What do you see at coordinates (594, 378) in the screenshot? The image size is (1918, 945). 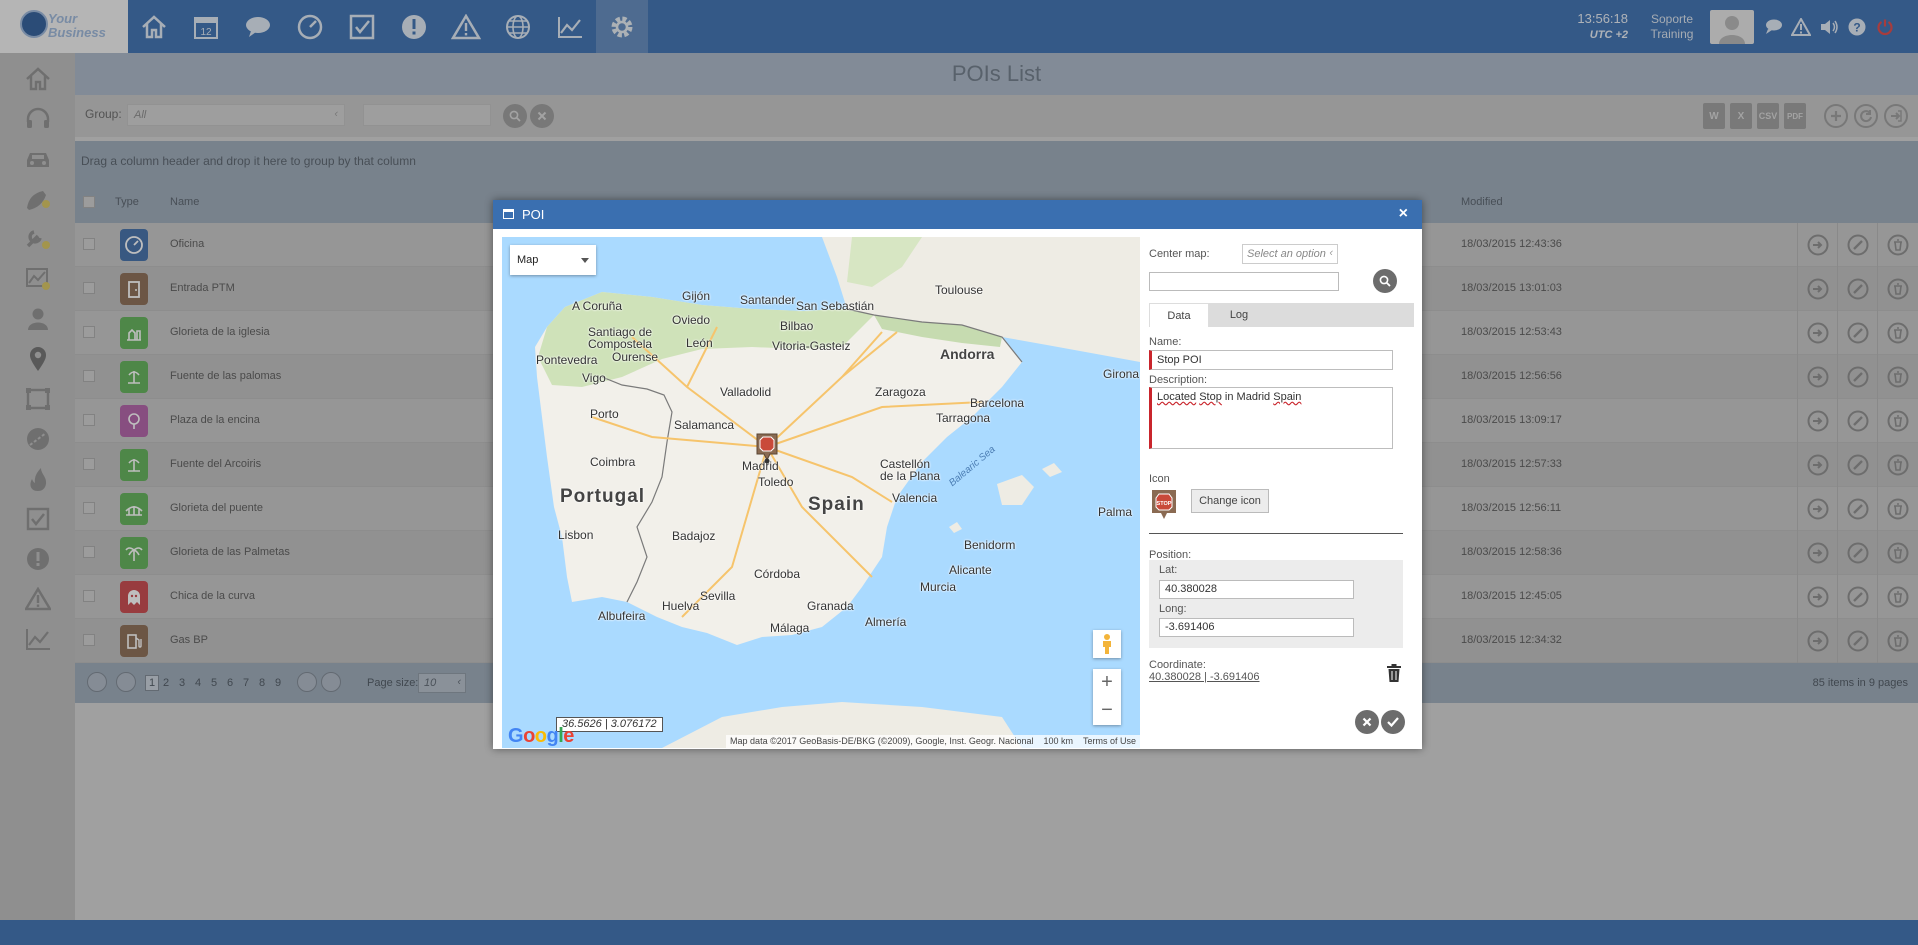 I see `map-label: Vigo` at bounding box center [594, 378].